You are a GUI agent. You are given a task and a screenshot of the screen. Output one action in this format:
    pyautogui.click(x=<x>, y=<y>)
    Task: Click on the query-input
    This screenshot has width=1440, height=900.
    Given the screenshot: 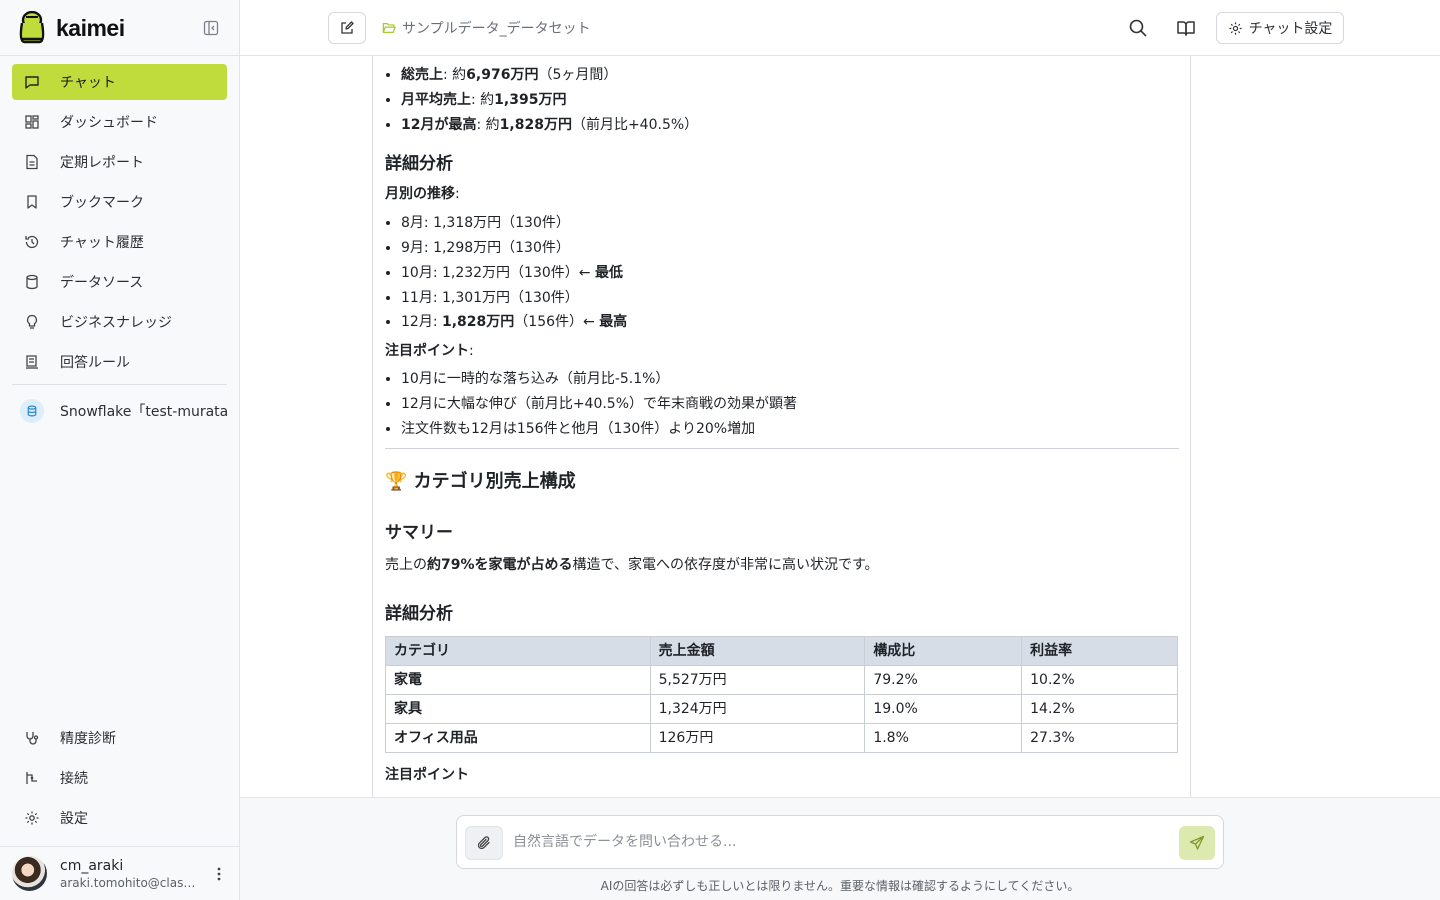 What is the action you would take?
    pyautogui.click(x=833, y=842)
    